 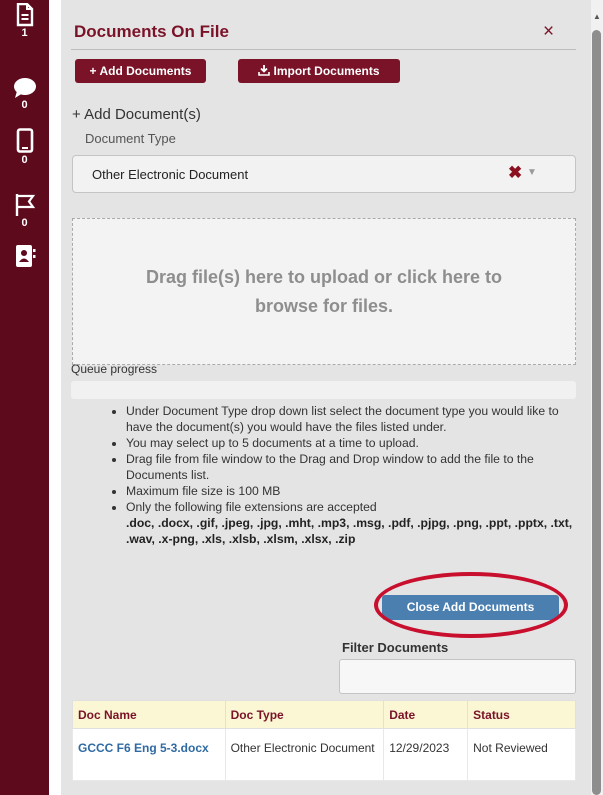 What do you see at coordinates (597, 16) in the screenshot?
I see `scroll-up-arrow-icon: ▲` at bounding box center [597, 16].